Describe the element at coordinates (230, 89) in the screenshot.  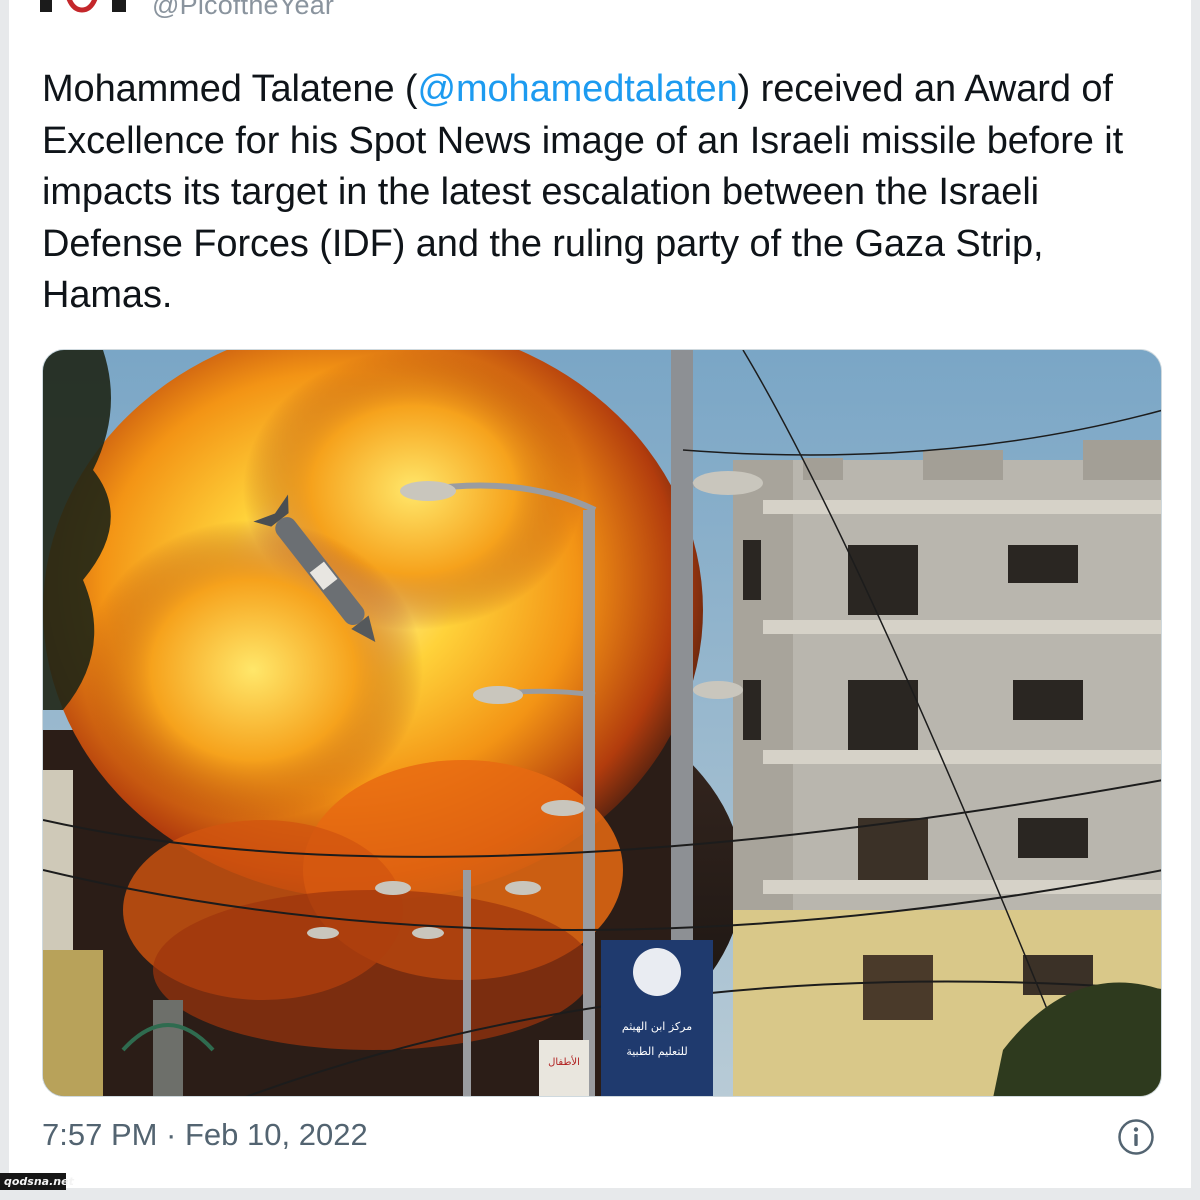
I see `tweet-text-start: Mohammed Talatene (` at that location.